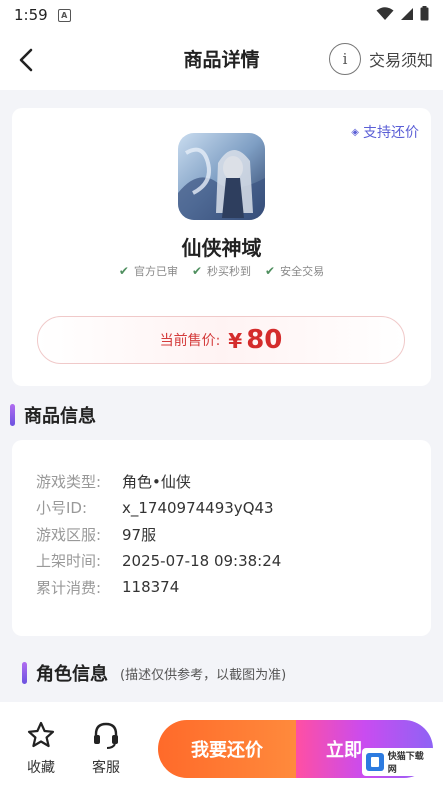 This screenshot has height=790, width=443. I want to click on bargain-tag-label: 支持还价, so click(391, 133).